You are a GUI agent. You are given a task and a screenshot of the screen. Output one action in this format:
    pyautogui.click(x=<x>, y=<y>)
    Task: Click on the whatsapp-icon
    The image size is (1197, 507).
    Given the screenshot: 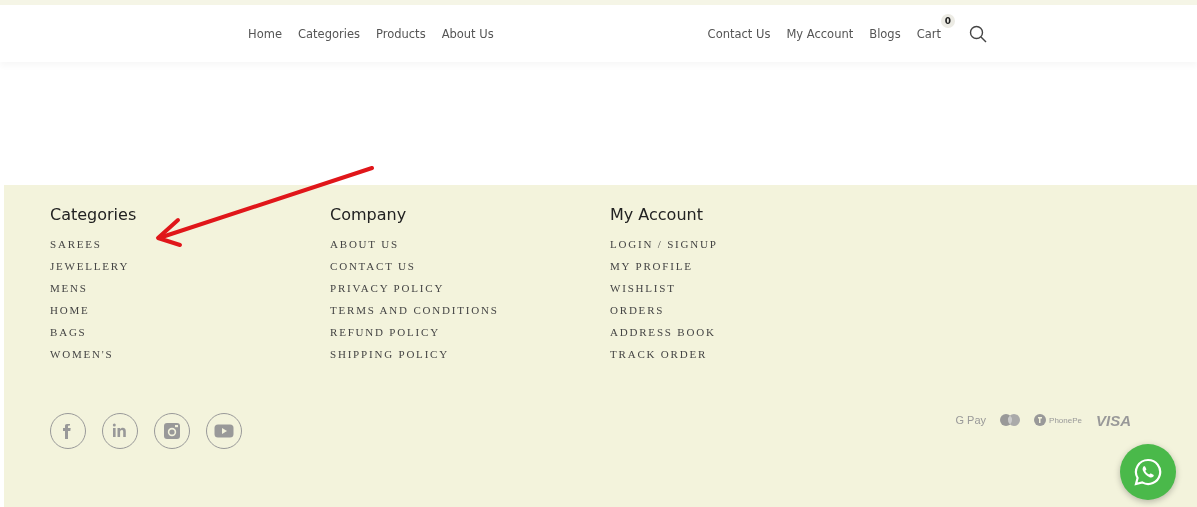 What is the action you would take?
    pyautogui.click(x=1148, y=472)
    